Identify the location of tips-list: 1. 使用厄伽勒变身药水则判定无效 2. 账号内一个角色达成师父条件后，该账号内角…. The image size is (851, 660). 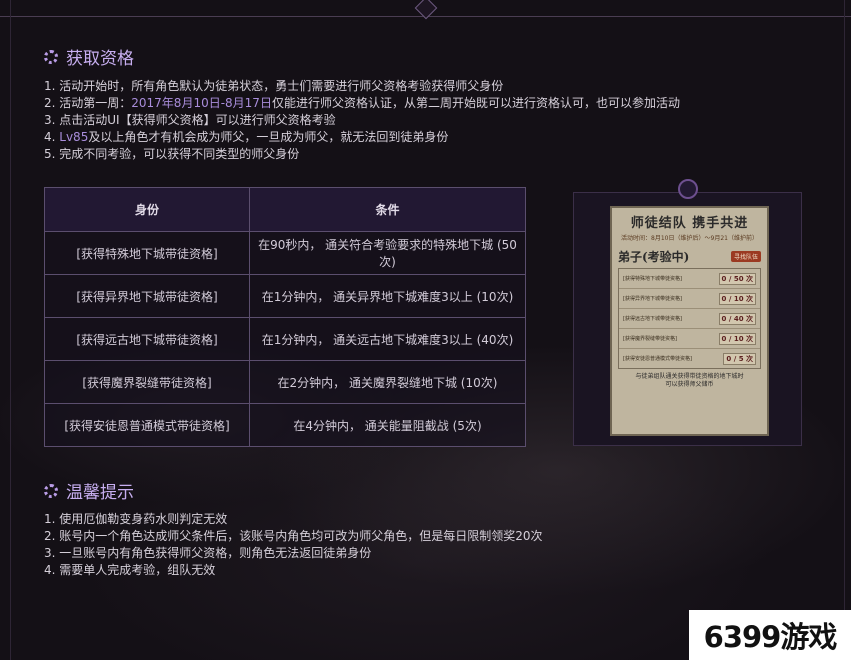
(293, 545).